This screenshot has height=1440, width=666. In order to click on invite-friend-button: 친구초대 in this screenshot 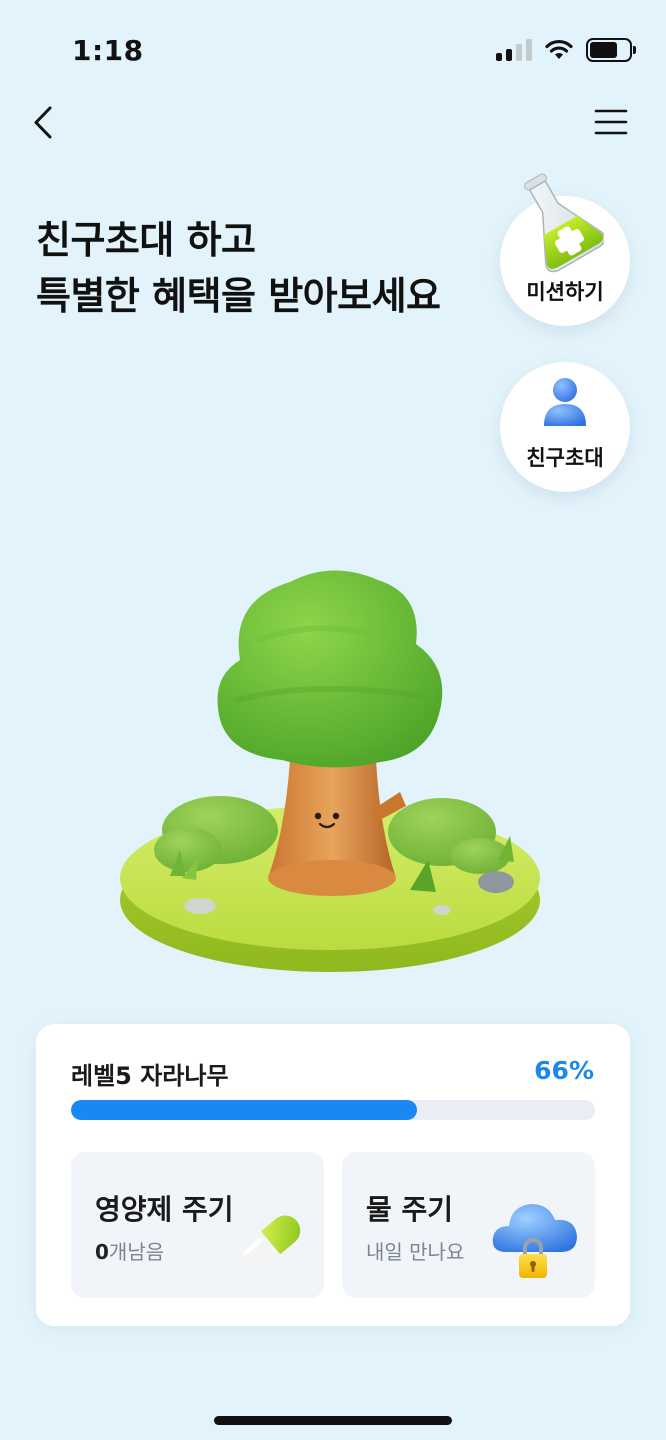, I will do `click(565, 427)`.